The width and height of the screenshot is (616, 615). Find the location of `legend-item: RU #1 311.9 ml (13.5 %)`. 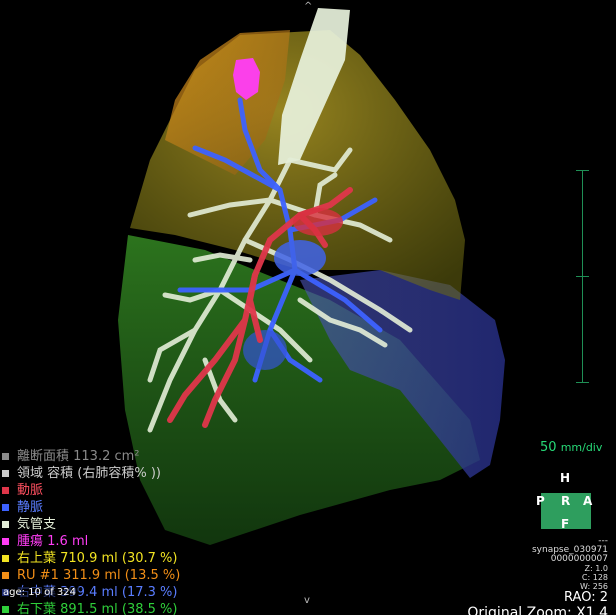

legend-item: RU #1 311.9 ml (13.5 %) is located at coordinates (90, 575).